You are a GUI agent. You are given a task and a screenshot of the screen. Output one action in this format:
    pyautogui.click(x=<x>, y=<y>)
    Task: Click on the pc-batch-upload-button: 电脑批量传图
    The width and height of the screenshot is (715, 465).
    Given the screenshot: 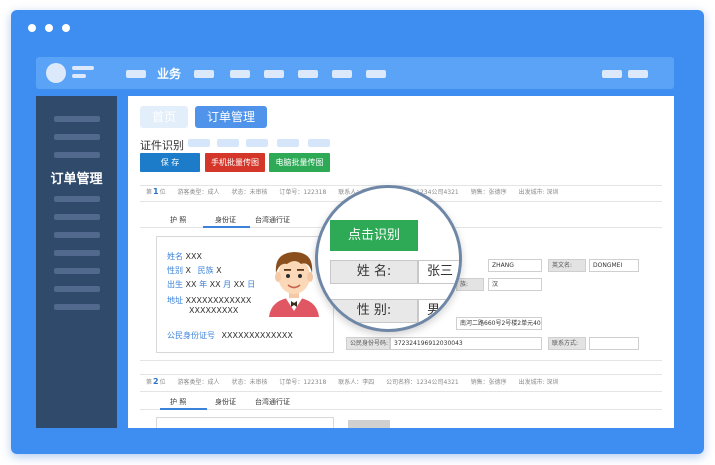 What is the action you would take?
    pyautogui.click(x=299, y=162)
    